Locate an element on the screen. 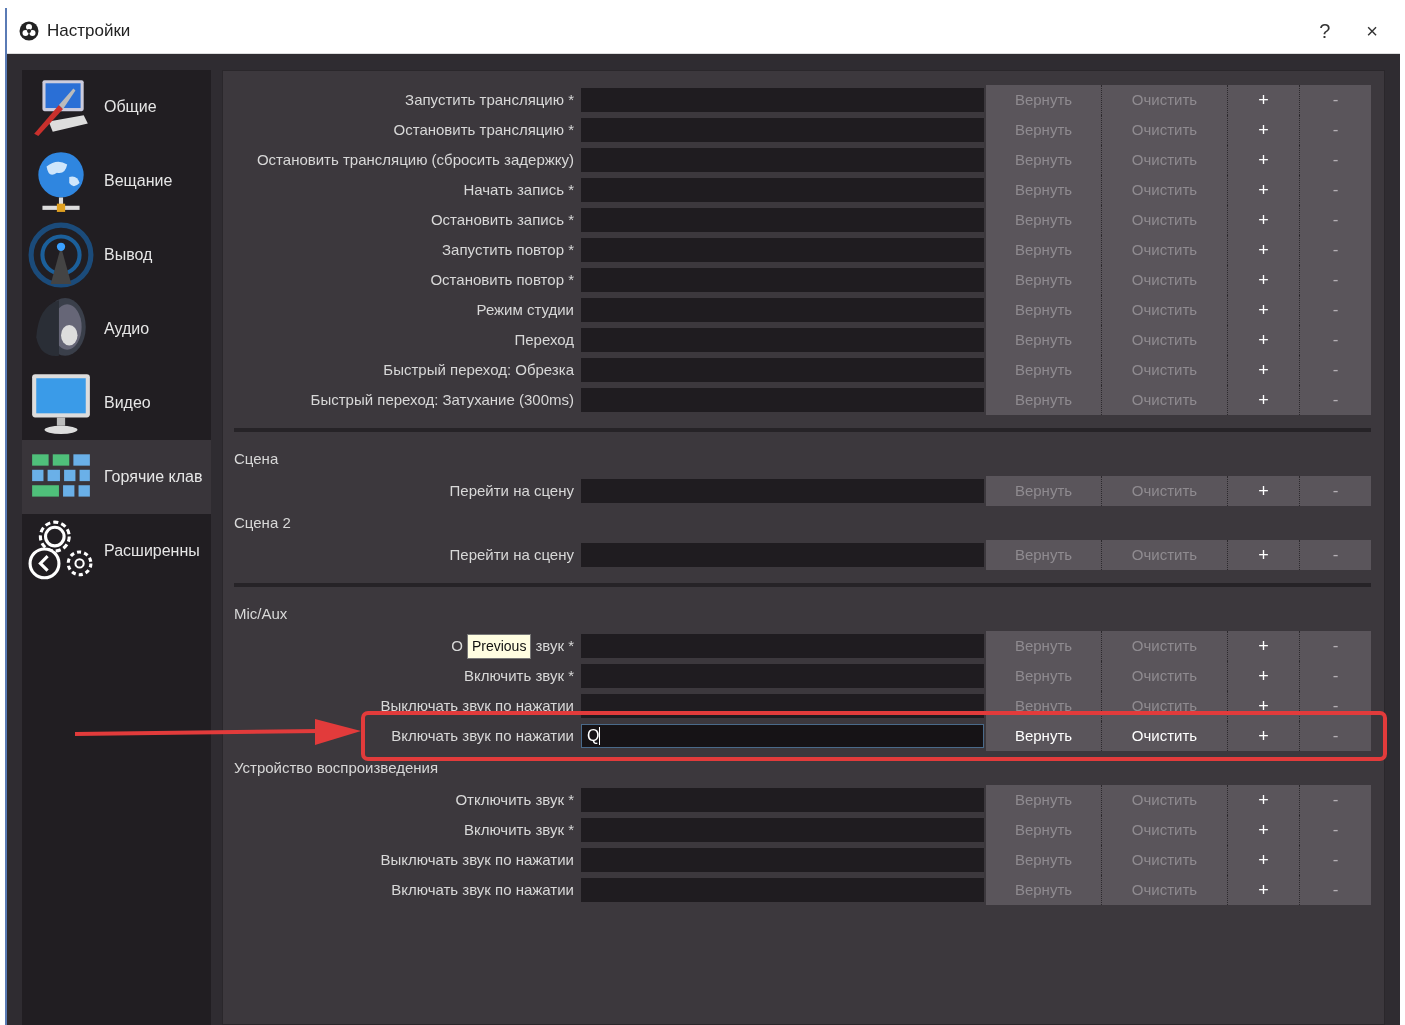  hotkey-label: звук * is located at coordinates (554, 645).